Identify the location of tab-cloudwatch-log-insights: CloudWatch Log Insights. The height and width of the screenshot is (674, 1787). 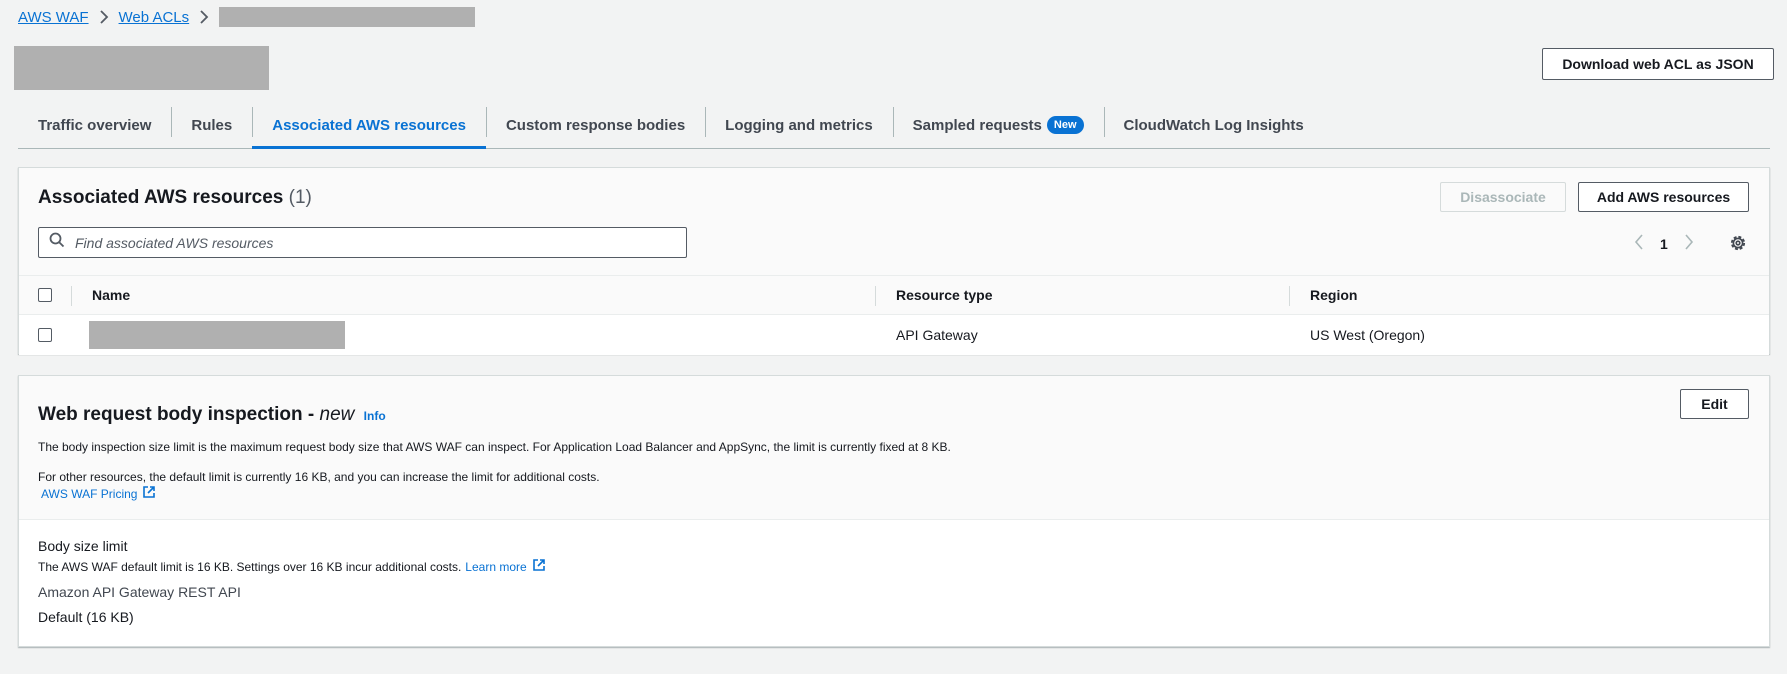
(1213, 125).